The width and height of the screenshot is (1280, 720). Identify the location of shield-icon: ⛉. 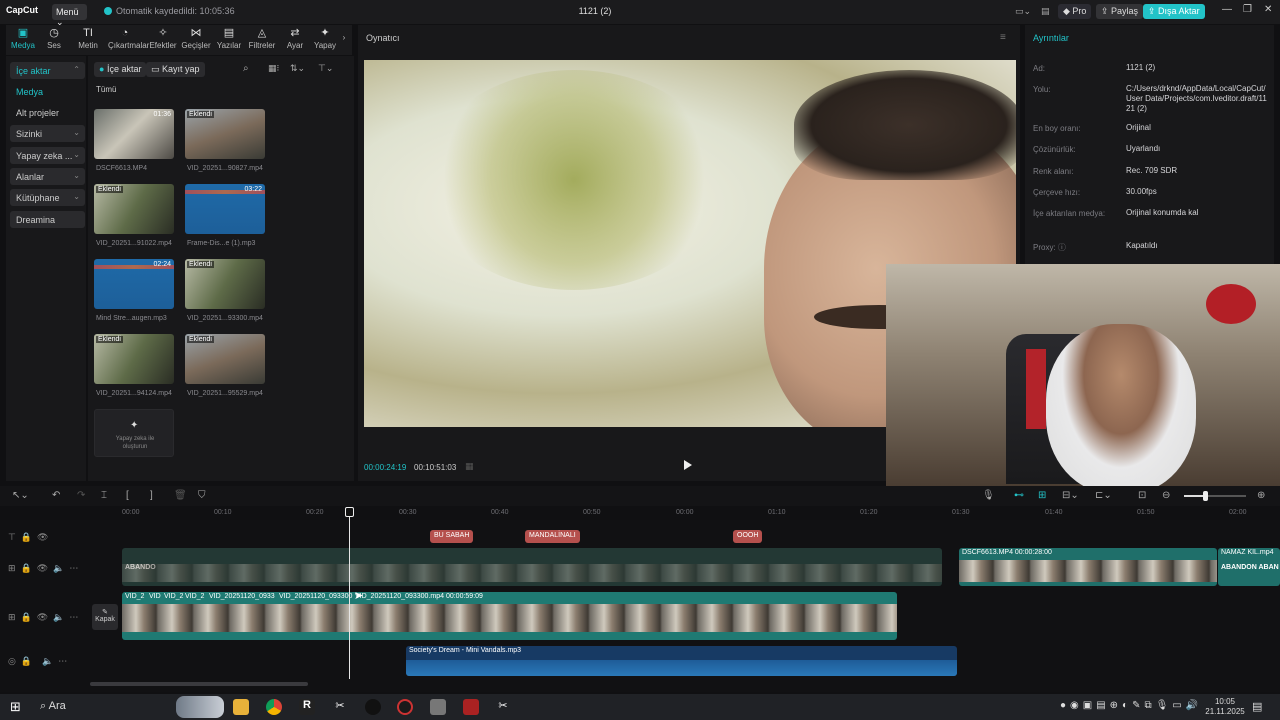
(202, 495).